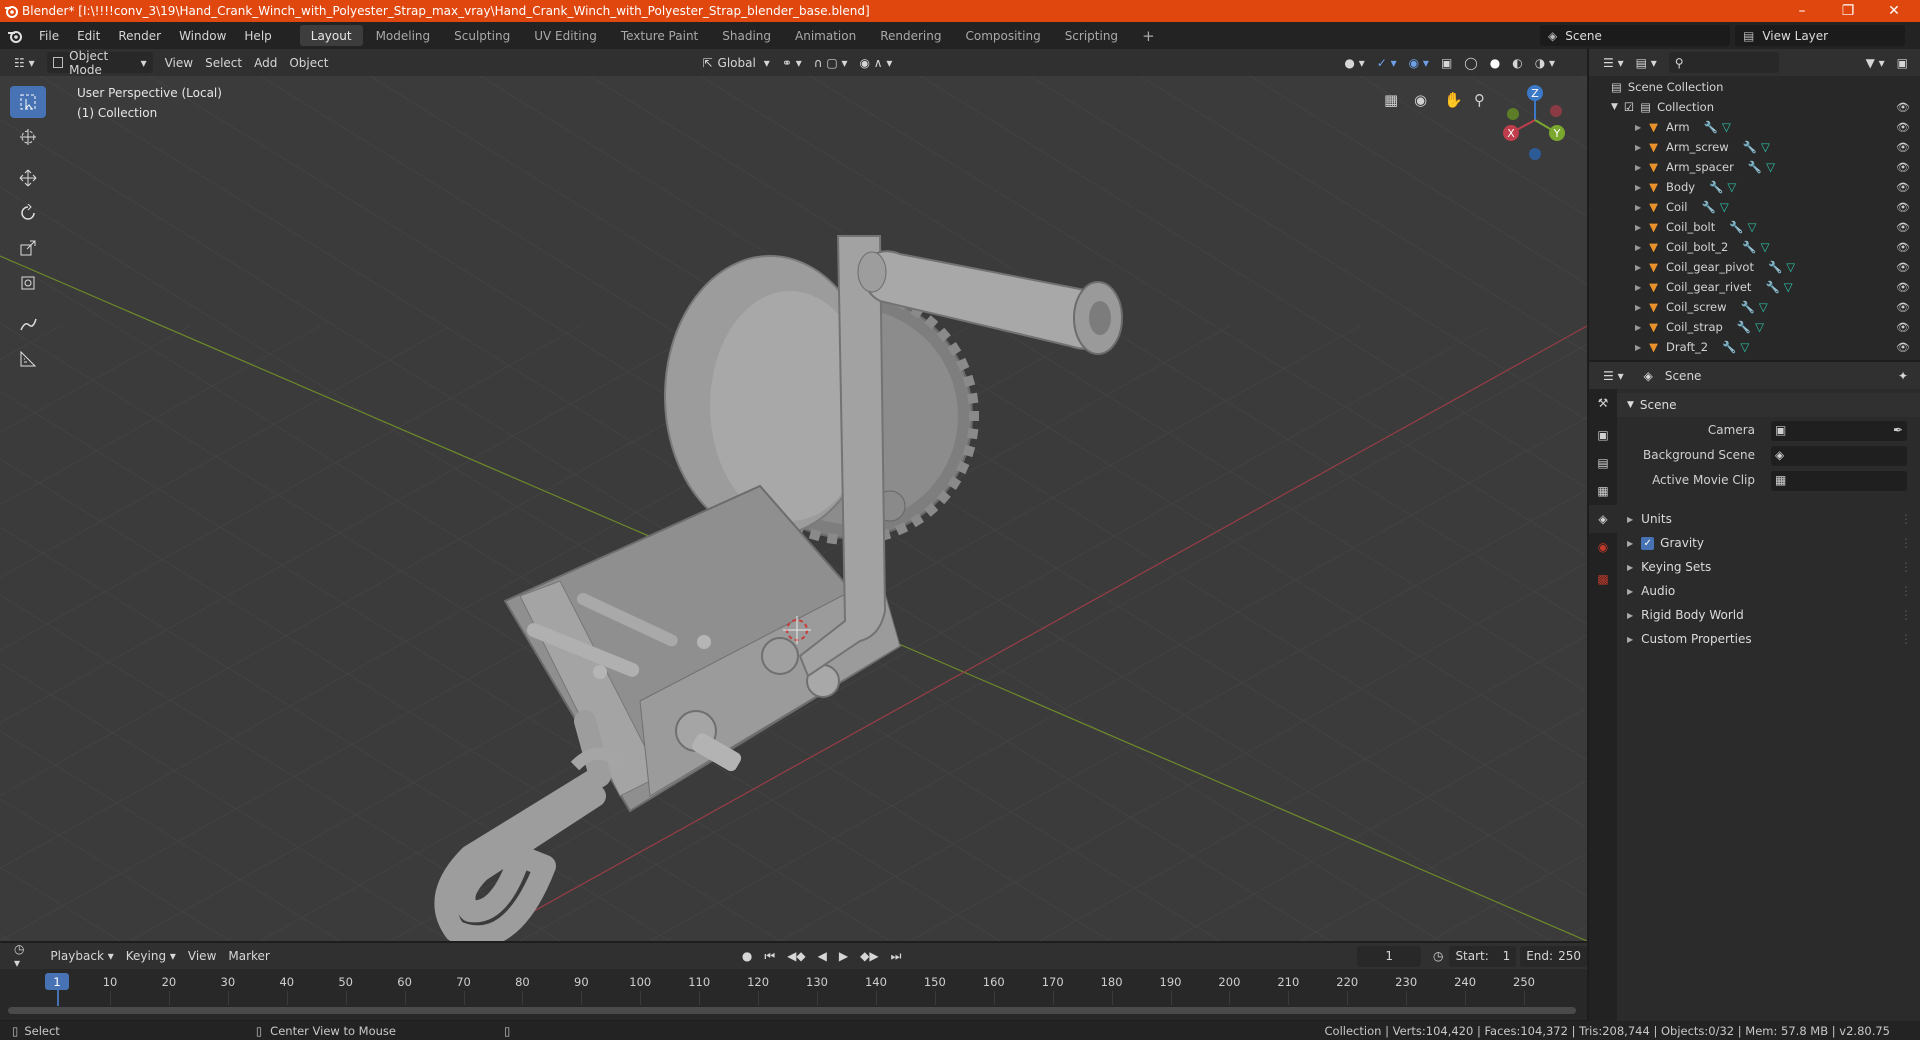 Image resolution: width=1920 pixels, height=1040 pixels. I want to click on menu-select: Select, so click(223, 62).